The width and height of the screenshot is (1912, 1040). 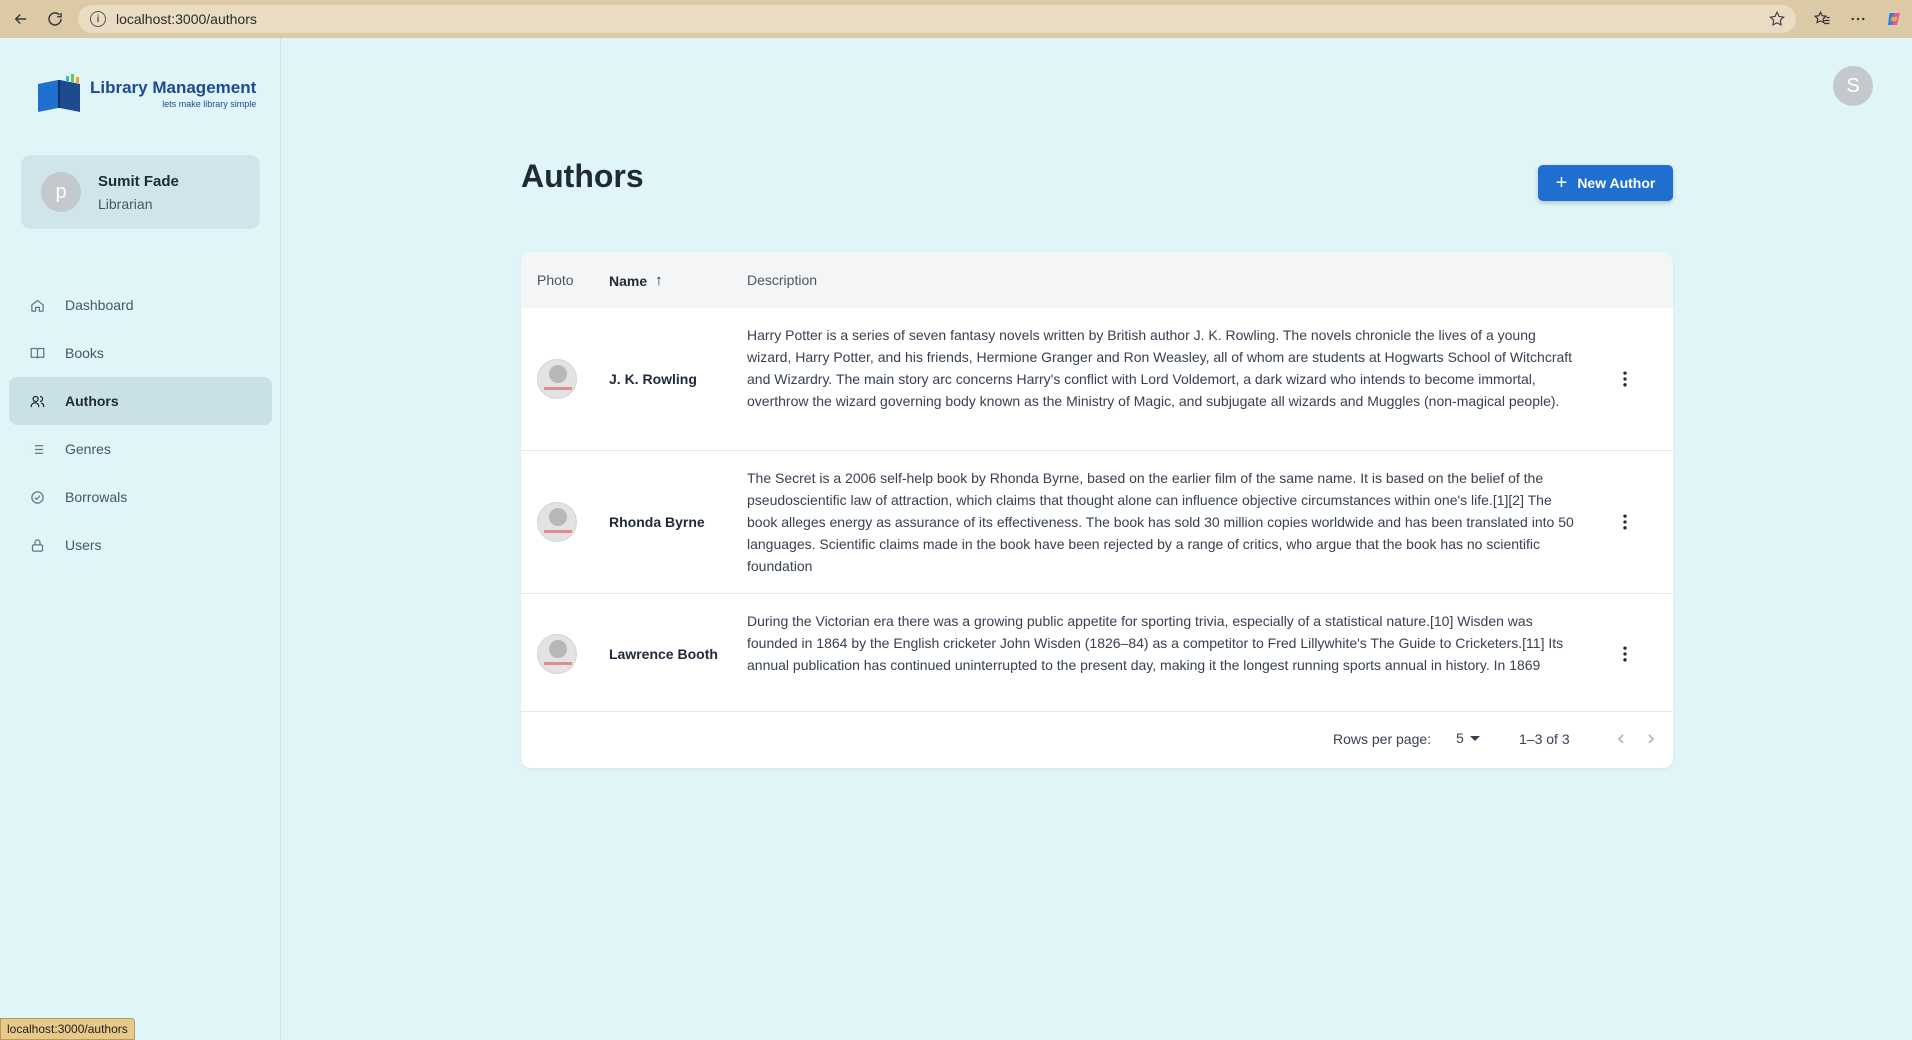 I want to click on sidebar-item-users: Users, so click(x=140, y=545).